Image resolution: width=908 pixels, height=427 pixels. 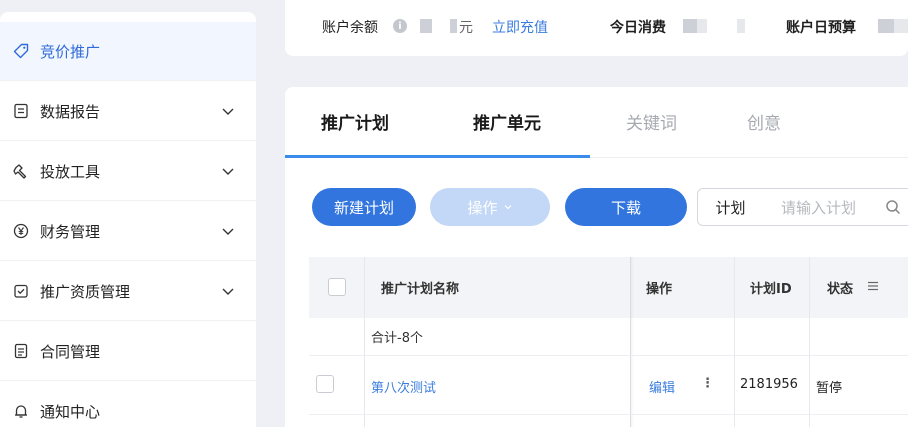 I want to click on recharge-link: 立即充值, so click(x=520, y=27).